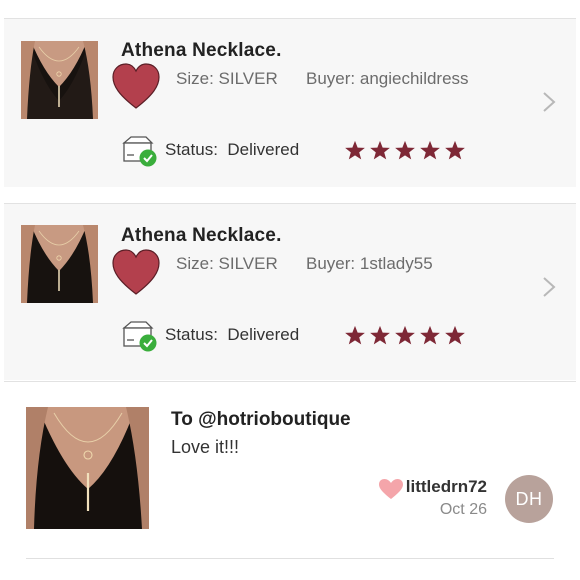 Image resolution: width=580 pixels, height=580 pixels. I want to click on review-message: Love it!!!, so click(205, 447).